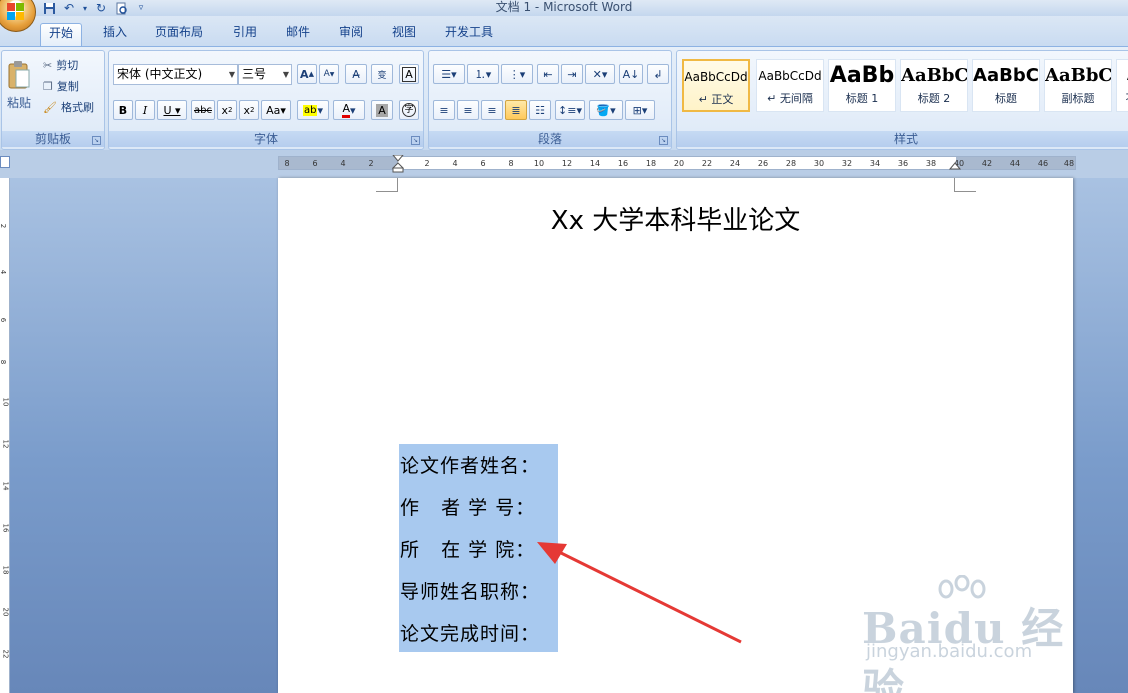 The image size is (1128, 693). I want to click on style-sample: AaBbCcDd, so click(716, 77).